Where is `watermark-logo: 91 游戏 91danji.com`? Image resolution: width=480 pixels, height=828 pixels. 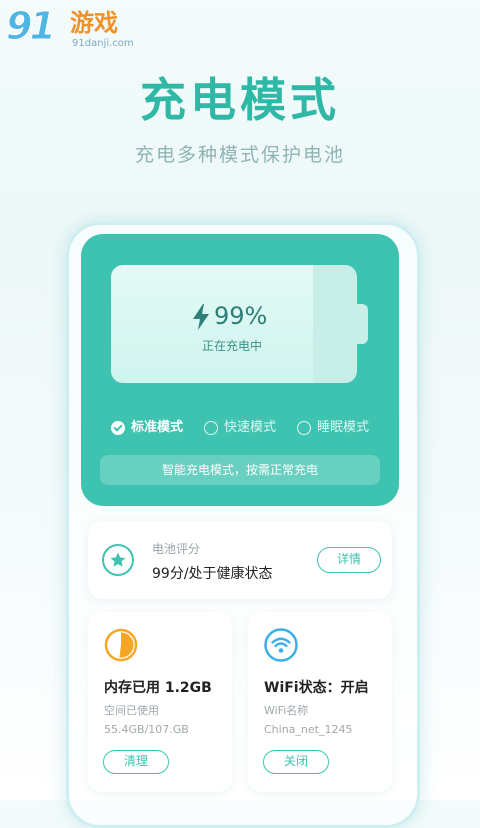 watermark-logo: 91 游戏 91danji.com is located at coordinates (72, 28).